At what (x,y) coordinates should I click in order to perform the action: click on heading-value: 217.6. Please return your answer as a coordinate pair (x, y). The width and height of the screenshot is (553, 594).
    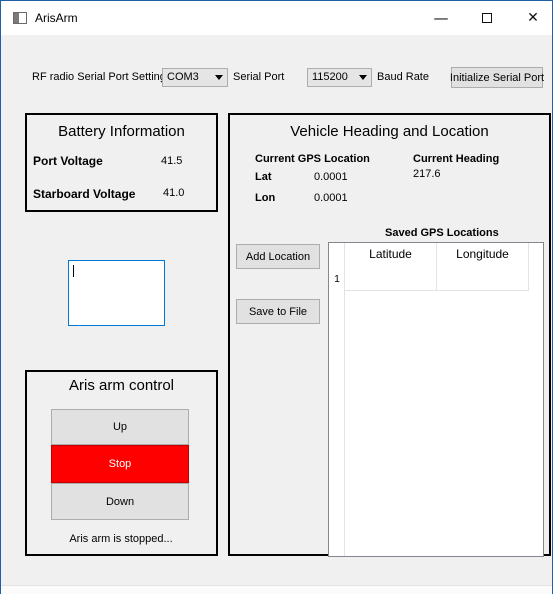
    Looking at the image, I should click on (427, 174).